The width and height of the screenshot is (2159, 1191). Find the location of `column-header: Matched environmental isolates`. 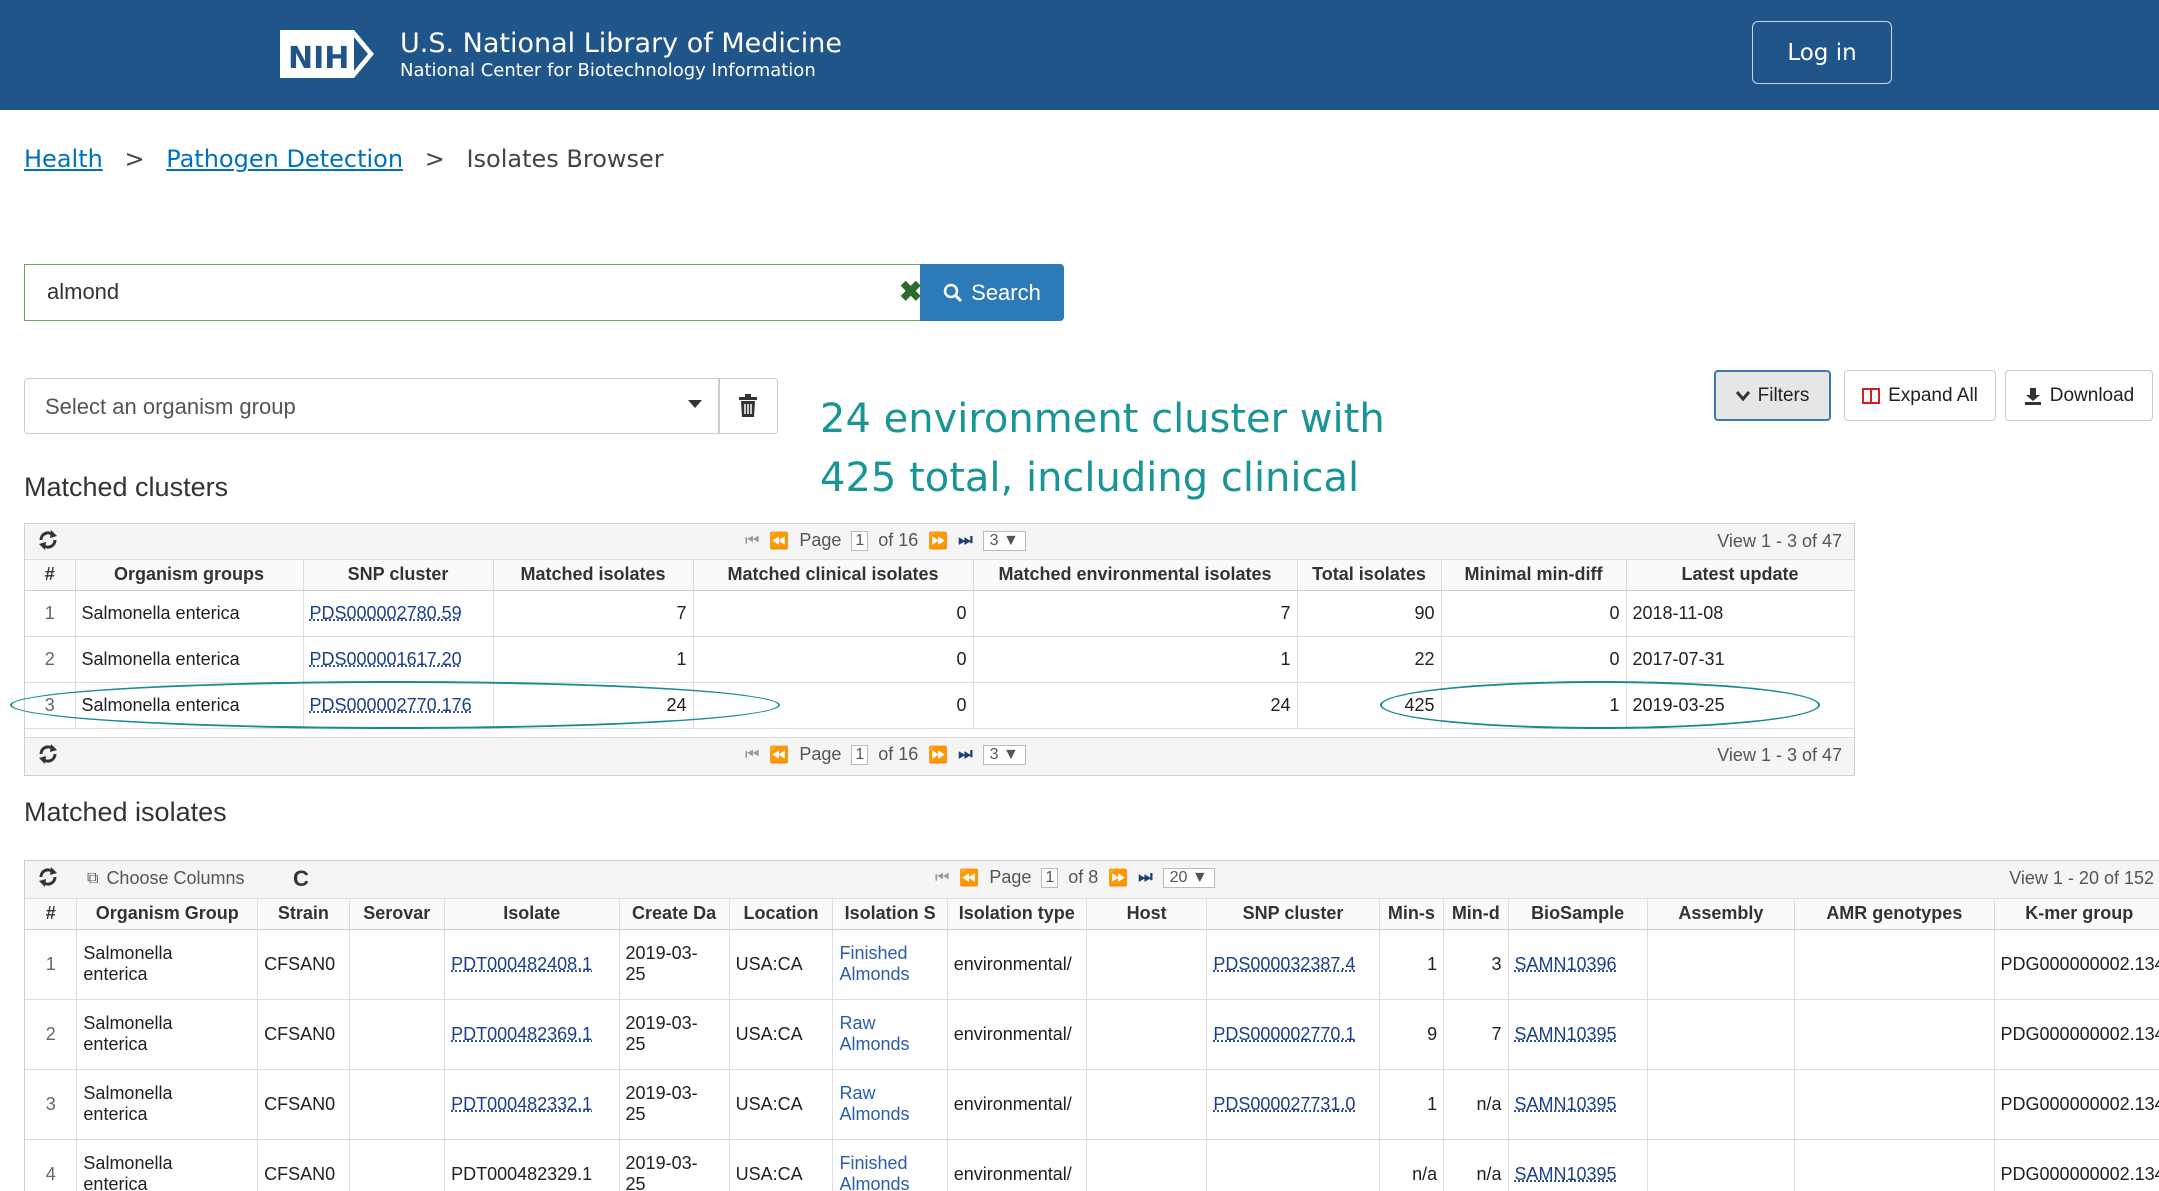

column-header: Matched environmental isolates is located at coordinates (1135, 575).